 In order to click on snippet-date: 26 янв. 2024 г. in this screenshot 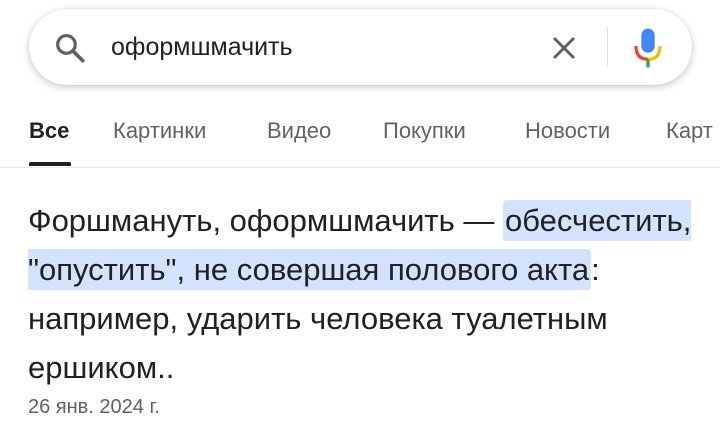, I will do `click(94, 407)`.